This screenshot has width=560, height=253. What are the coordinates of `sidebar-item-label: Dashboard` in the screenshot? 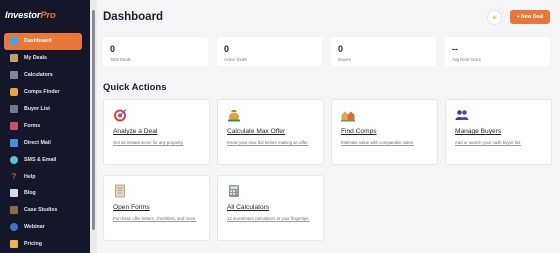 It's located at (38, 41).